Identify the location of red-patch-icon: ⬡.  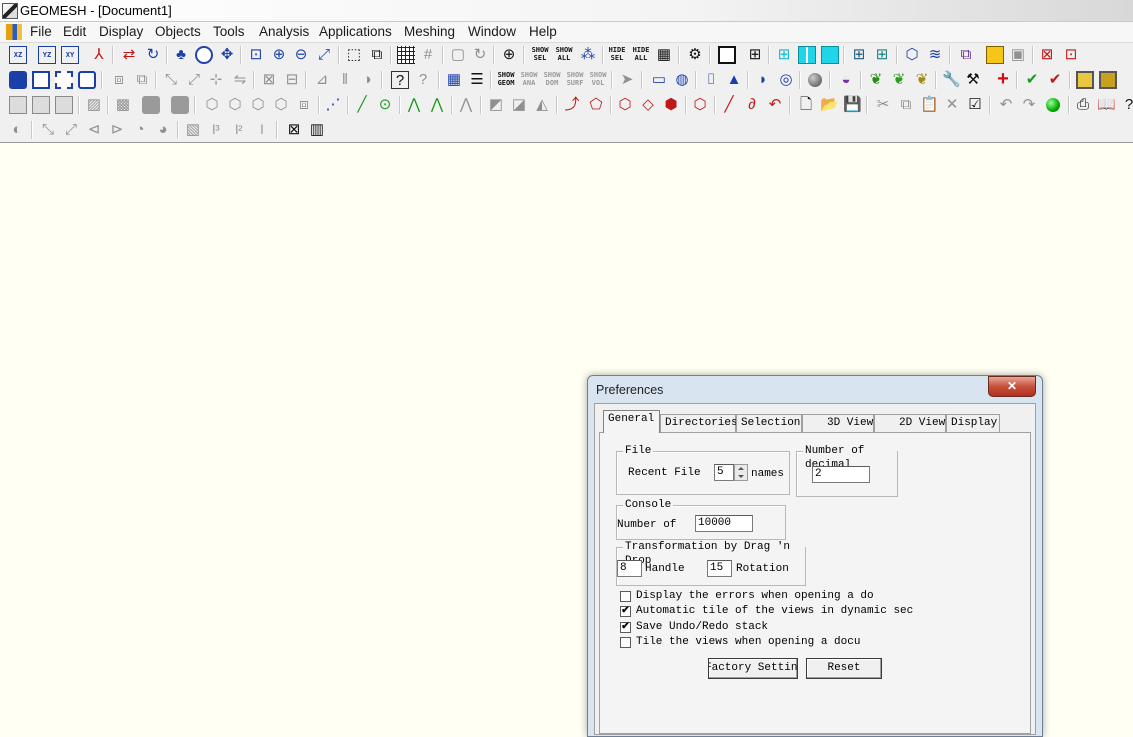
(625, 105).